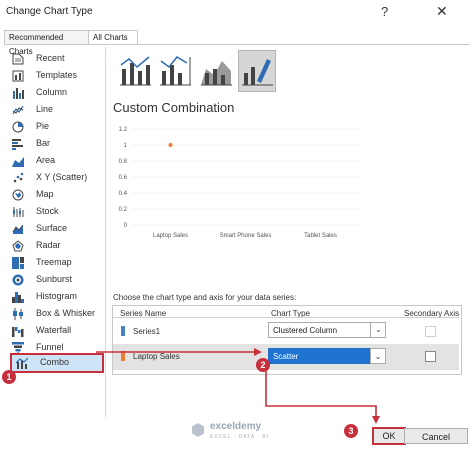 The height and width of the screenshot is (450, 474). I want to click on step-badge-3: 3, so click(351, 431).